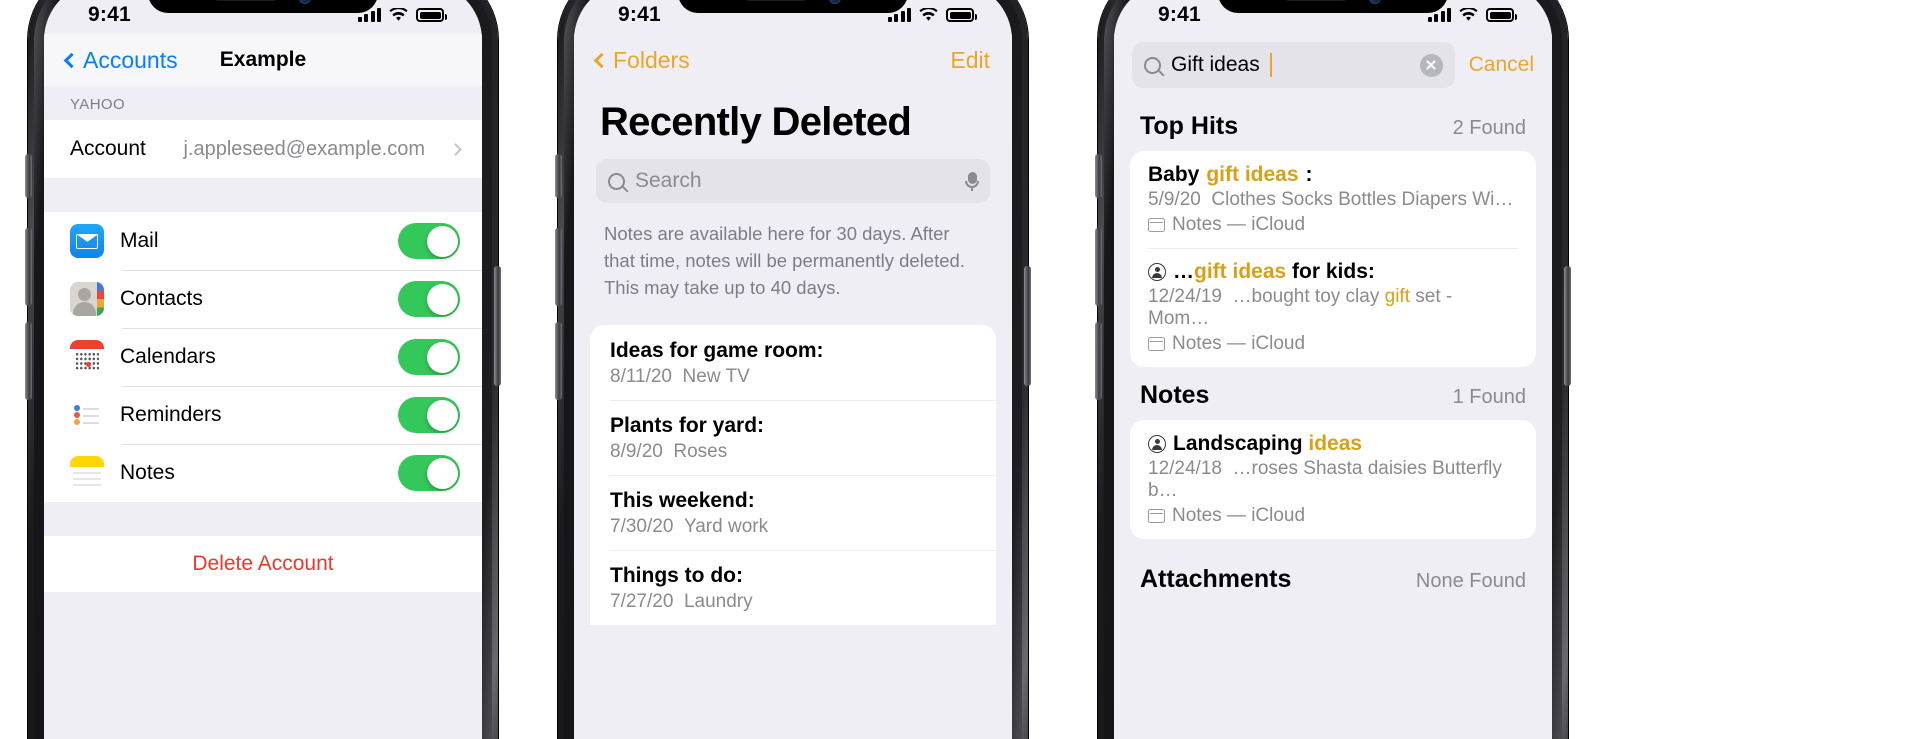 This screenshot has height=739, width=1920. Describe the element at coordinates (1174, 174) in the screenshot. I see `result-title-prefix: Baby` at that location.